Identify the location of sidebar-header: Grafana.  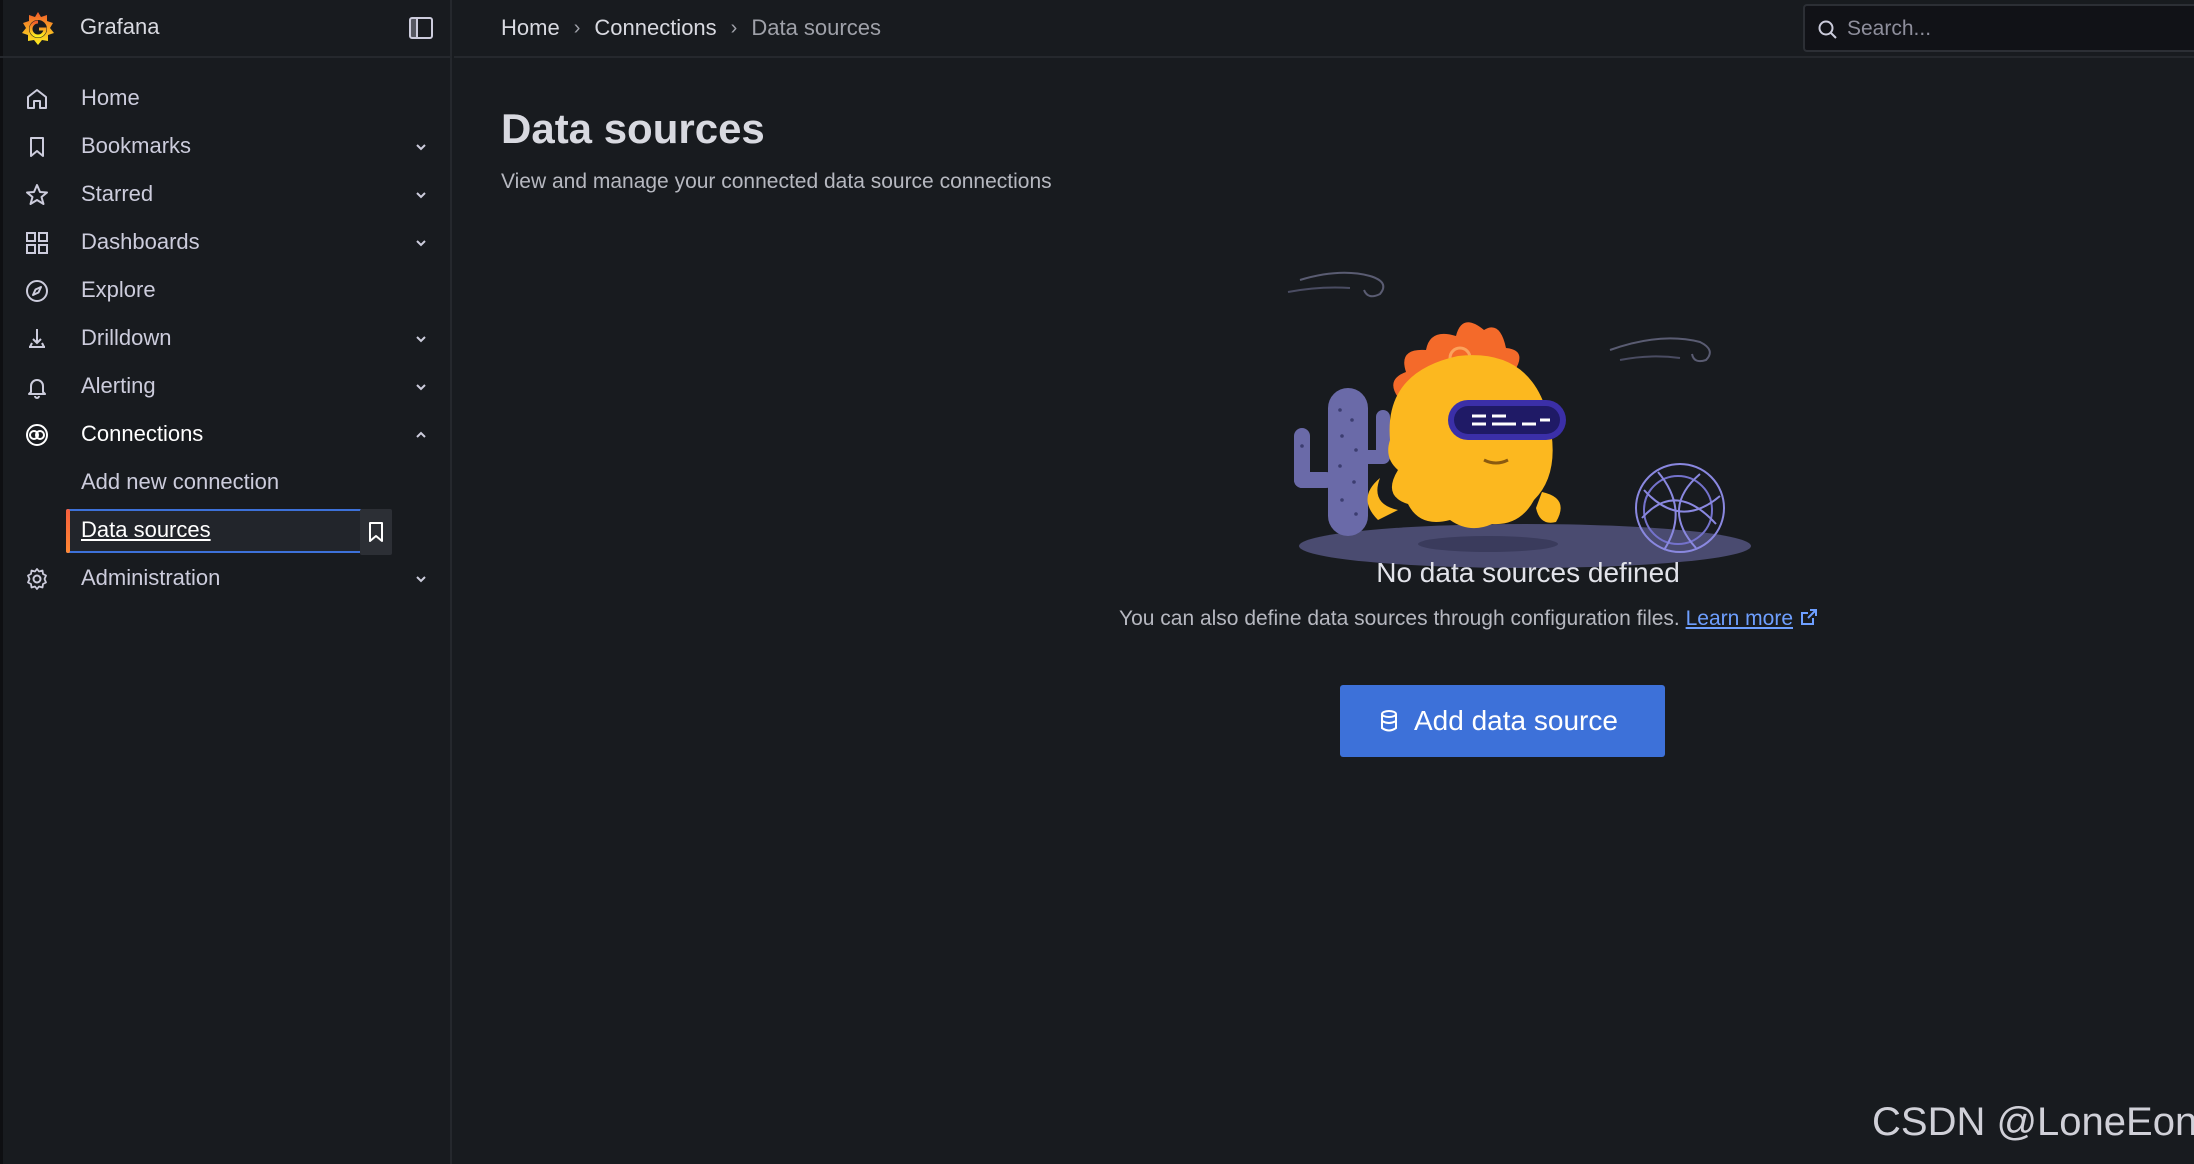
(226, 29).